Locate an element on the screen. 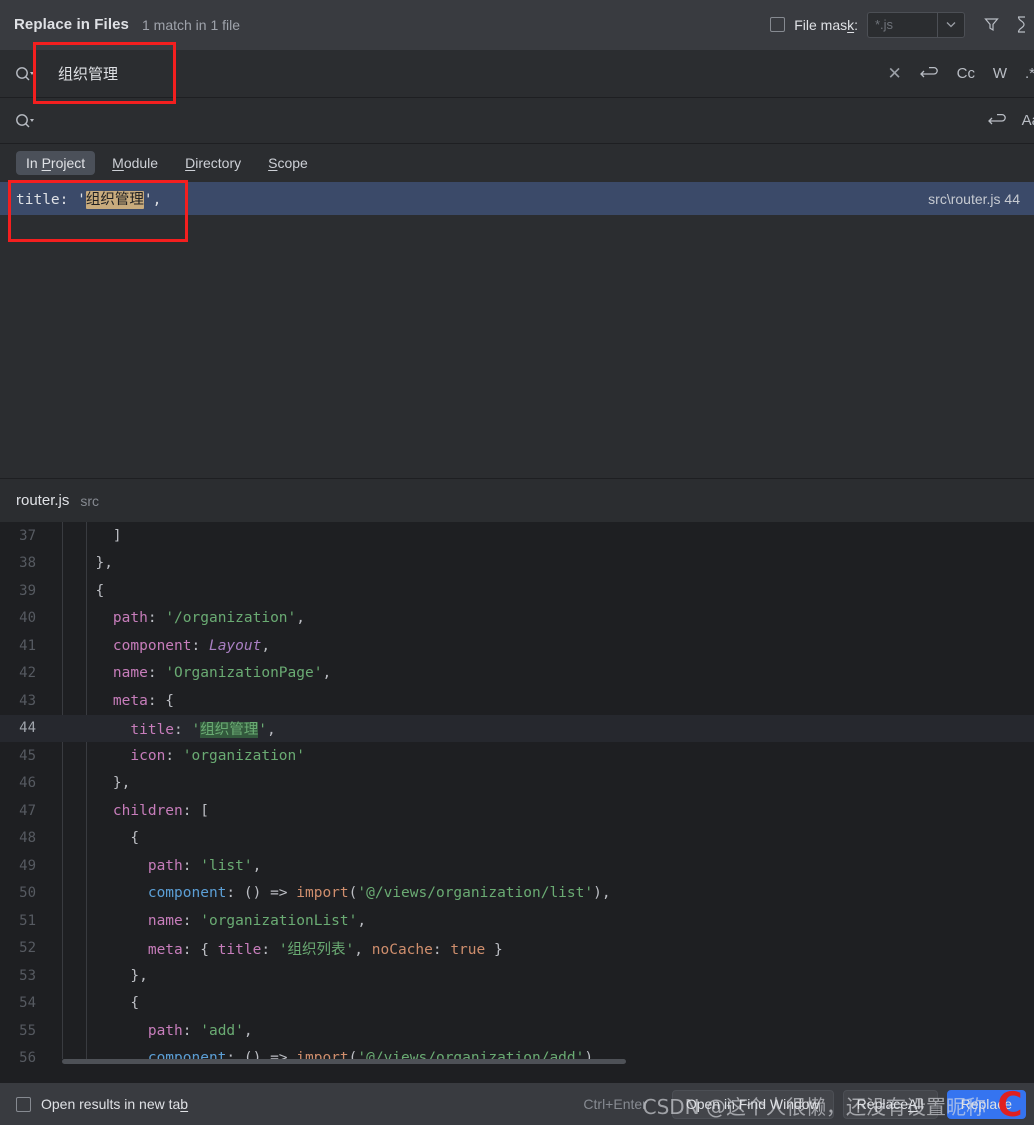 This screenshot has width=1034, height=1125. code-line: 45 icon: 'organization' is located at coordinates (517, 756).